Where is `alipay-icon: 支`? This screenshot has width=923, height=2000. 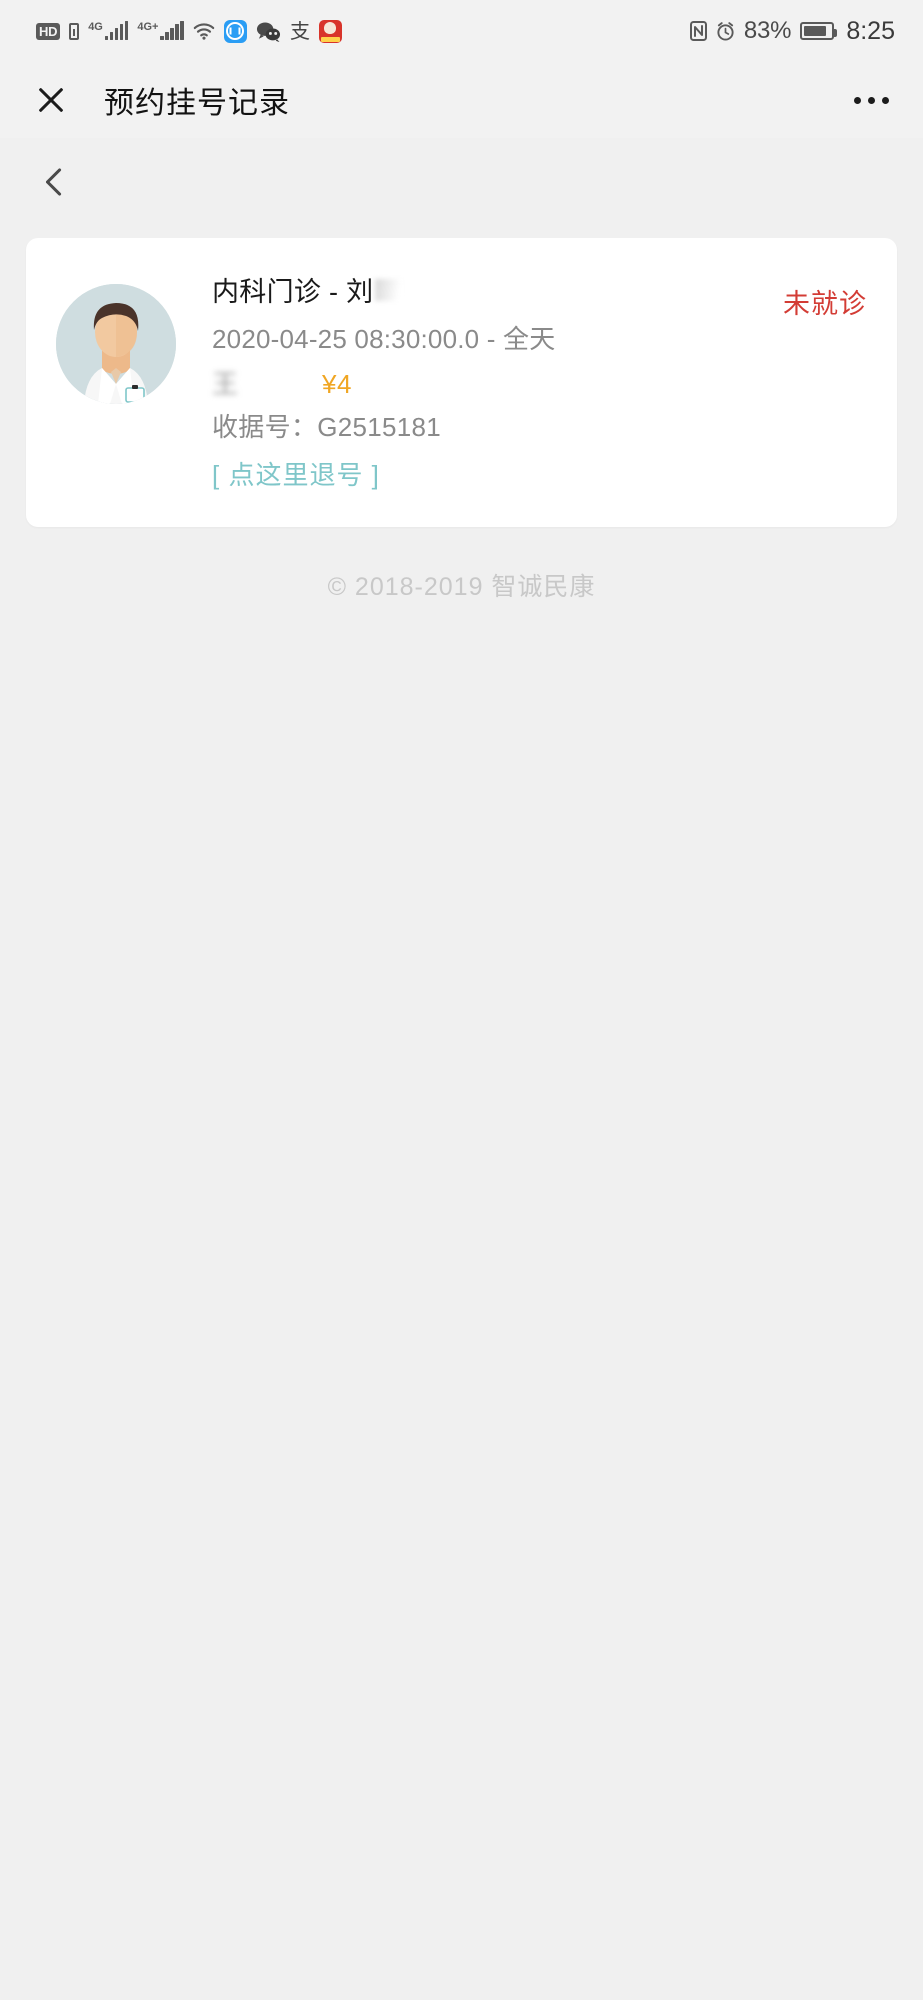
alipay-icon: 支 is located at coordinates (299, 31).